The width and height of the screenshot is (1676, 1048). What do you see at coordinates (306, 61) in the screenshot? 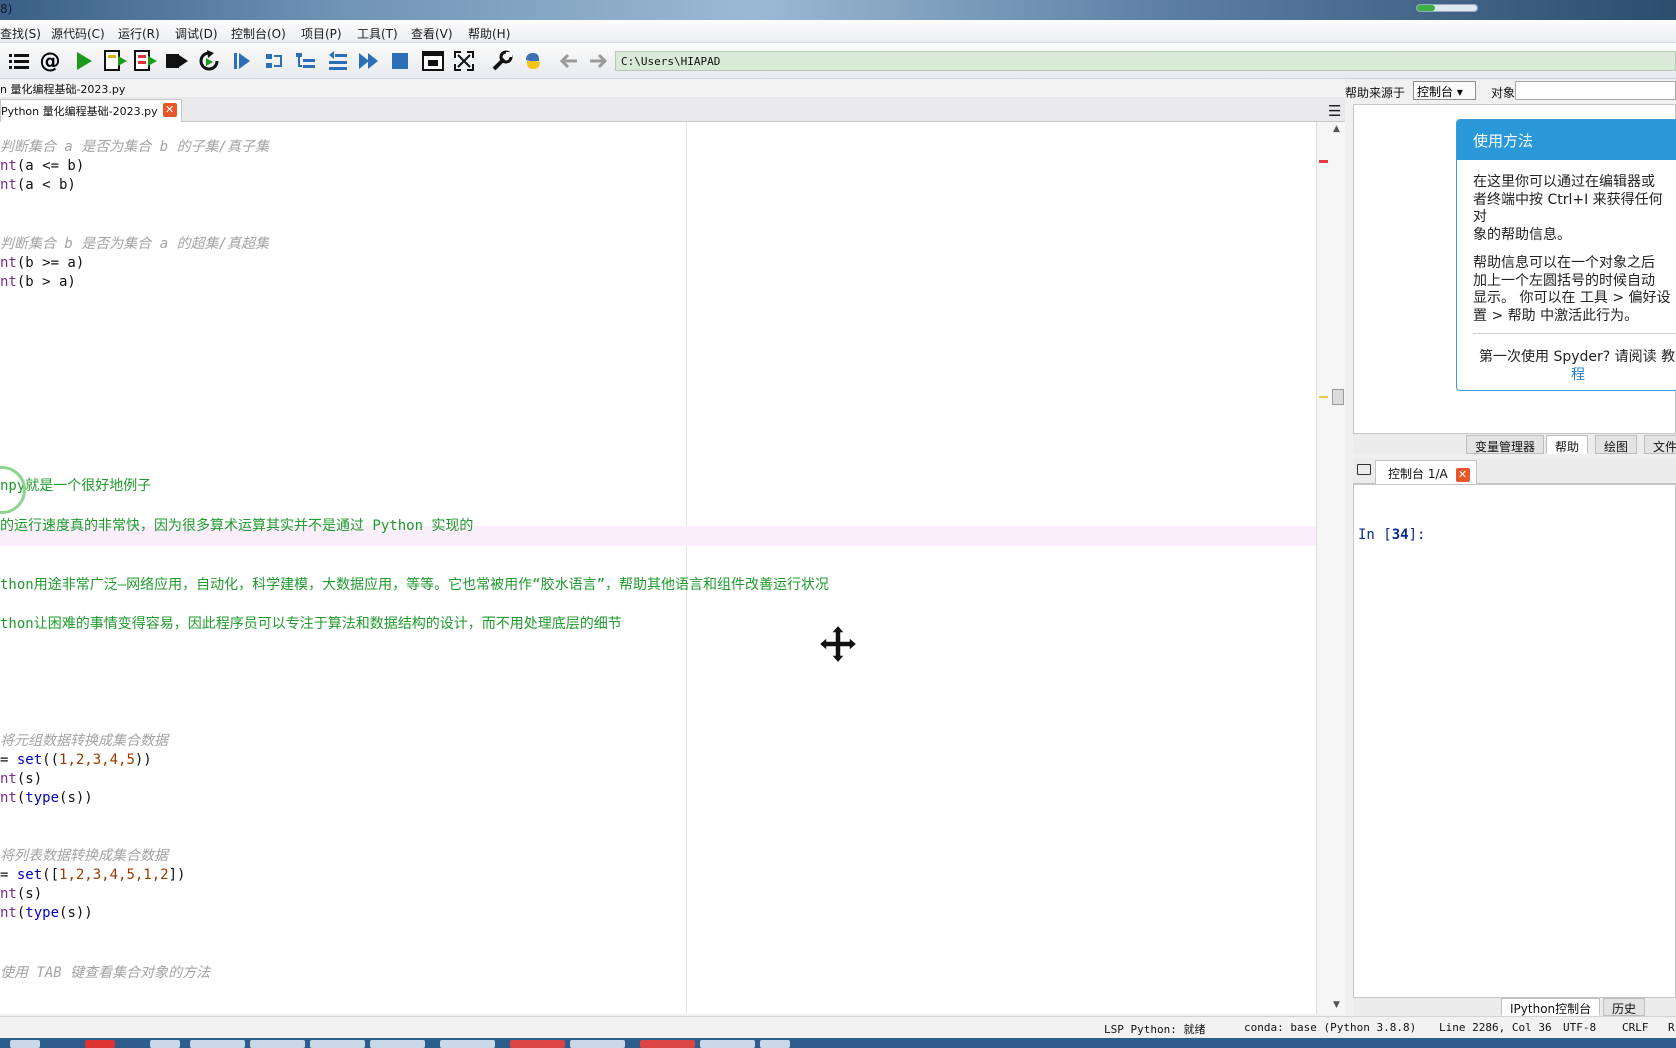
I see `step-into-icon` at bounding box center [306, 61].